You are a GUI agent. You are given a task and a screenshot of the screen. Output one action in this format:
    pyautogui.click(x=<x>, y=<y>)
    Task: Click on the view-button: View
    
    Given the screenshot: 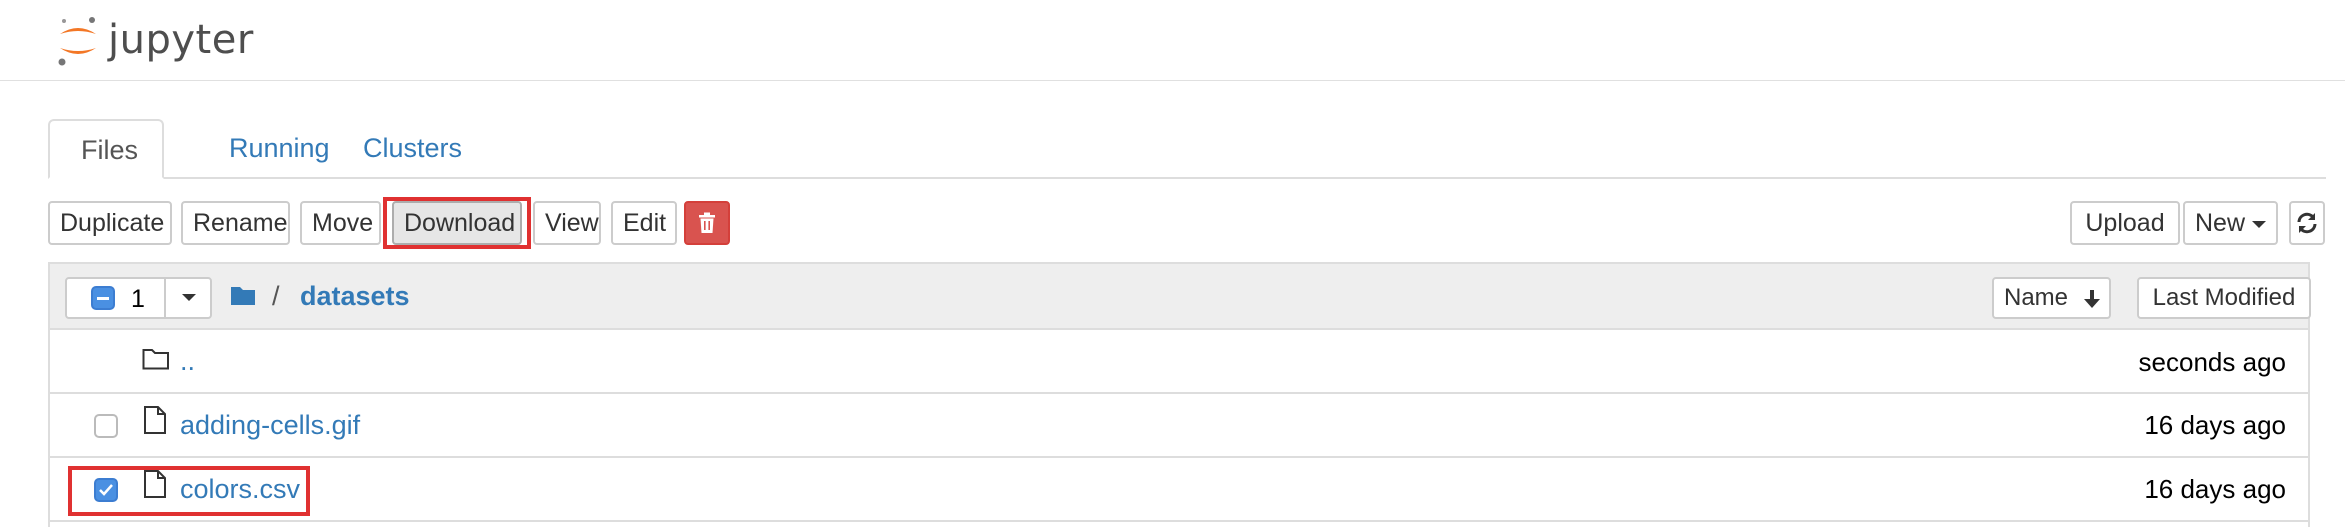 What is the action you would take?
    pyautogui.click(x=567, y=223)
    